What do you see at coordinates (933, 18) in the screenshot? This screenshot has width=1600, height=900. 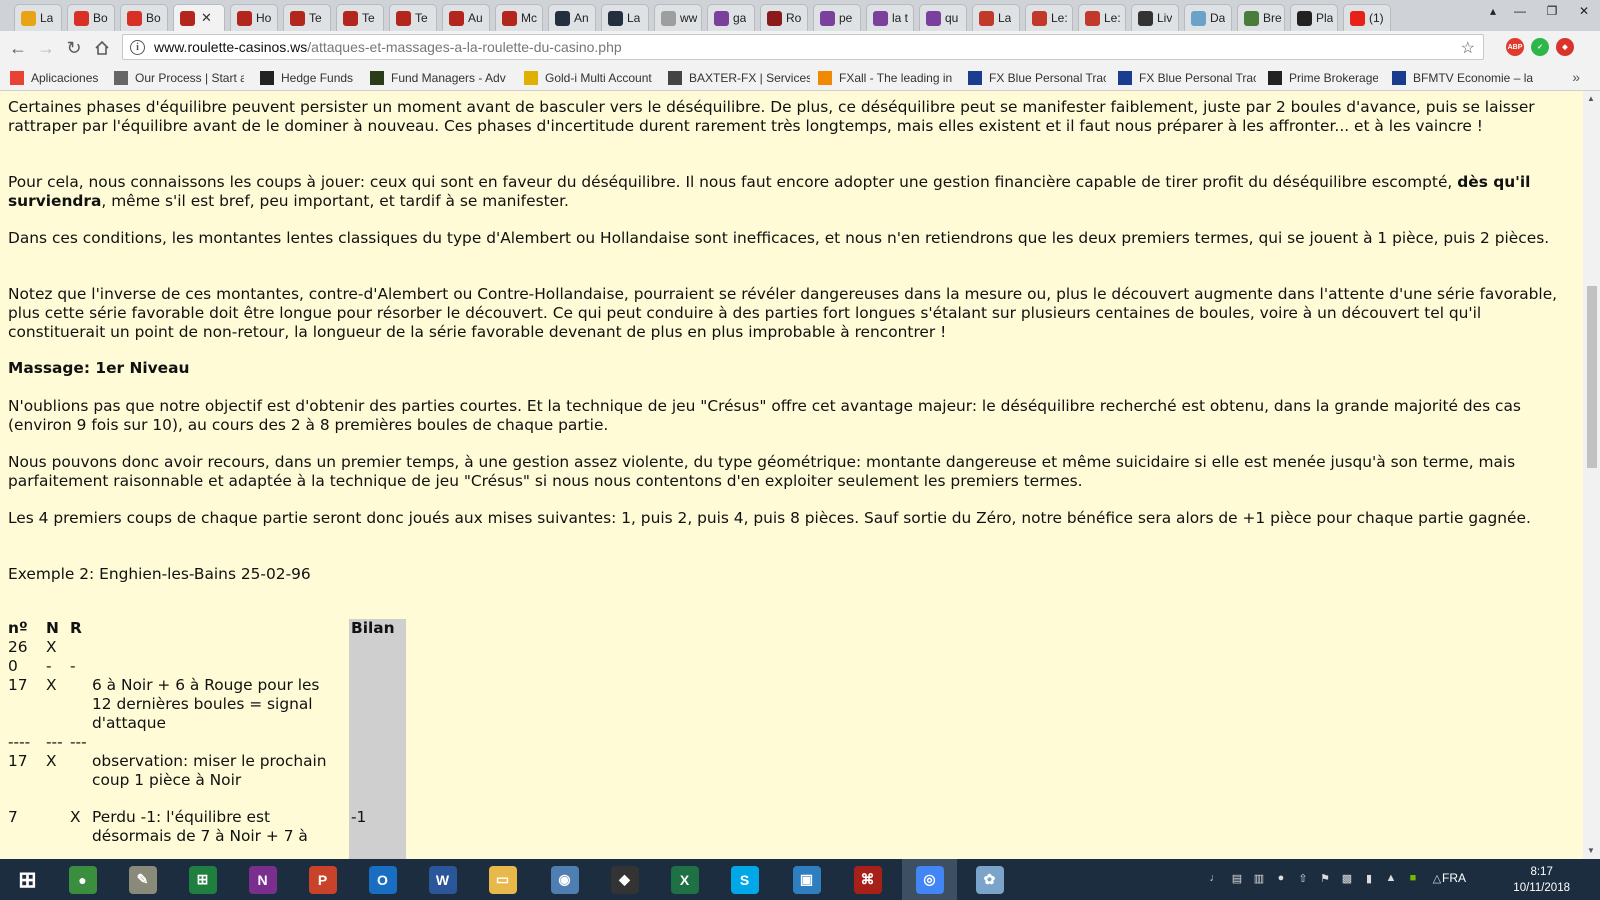 I see `m-icon` at bounding box center [933, 18].